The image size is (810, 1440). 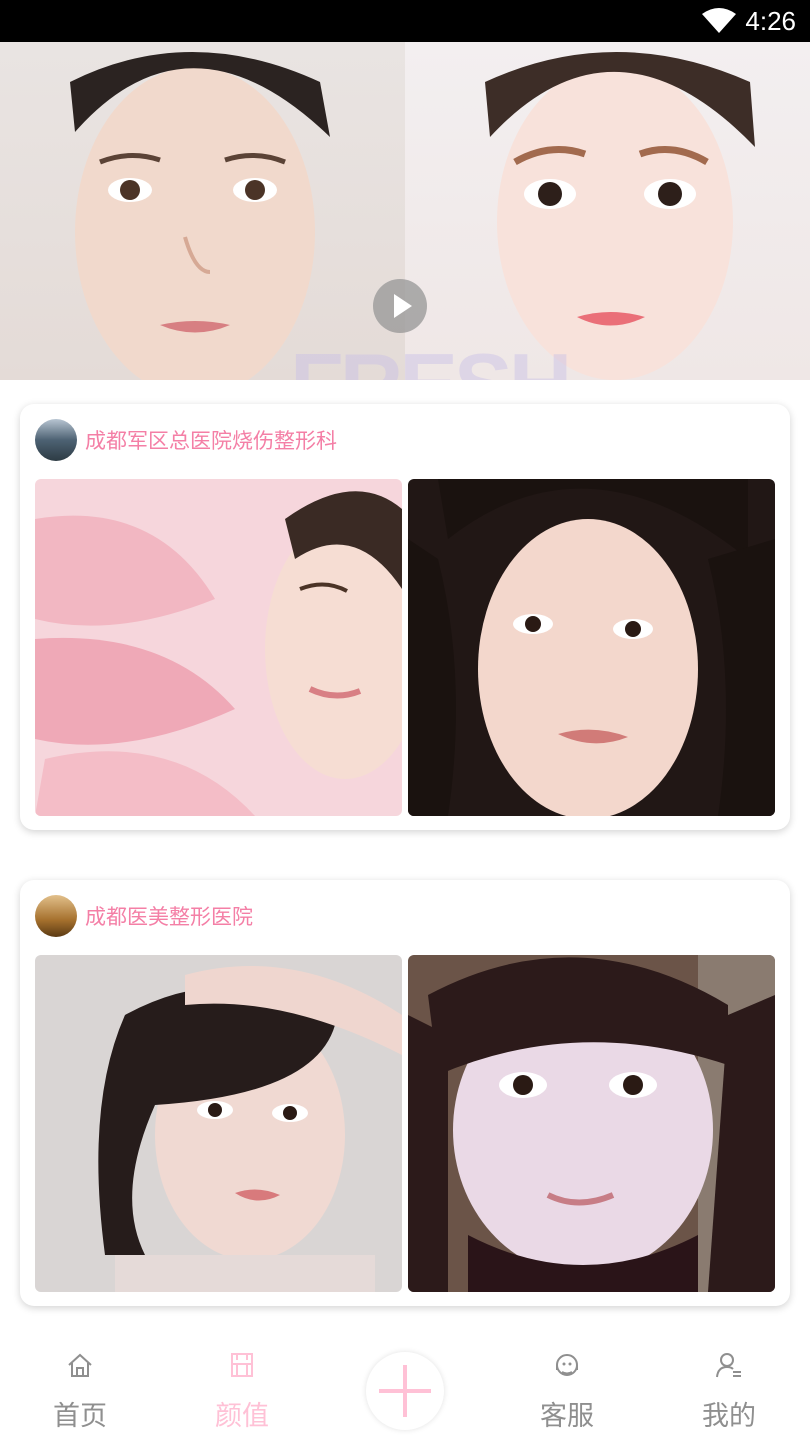 What do you see at coordinates (242, 1391) in the screenshot?
I see `tab-beauty: 颜值` at bounding box center [242, 1391].